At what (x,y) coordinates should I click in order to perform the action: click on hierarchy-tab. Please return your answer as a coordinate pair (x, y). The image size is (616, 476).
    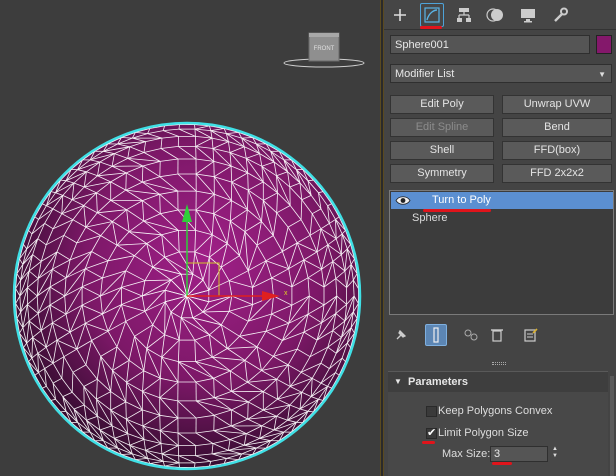
    Looking at the image, I should click on (464, 15).